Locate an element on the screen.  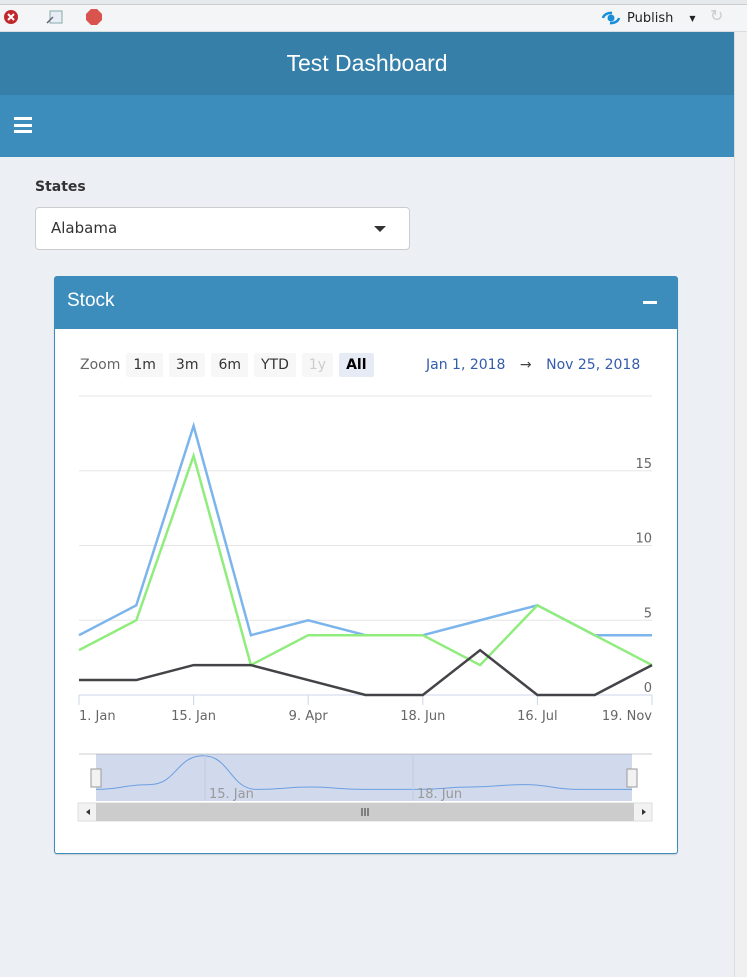
y-tick-label: 10 is located at coordinates (643, 539).